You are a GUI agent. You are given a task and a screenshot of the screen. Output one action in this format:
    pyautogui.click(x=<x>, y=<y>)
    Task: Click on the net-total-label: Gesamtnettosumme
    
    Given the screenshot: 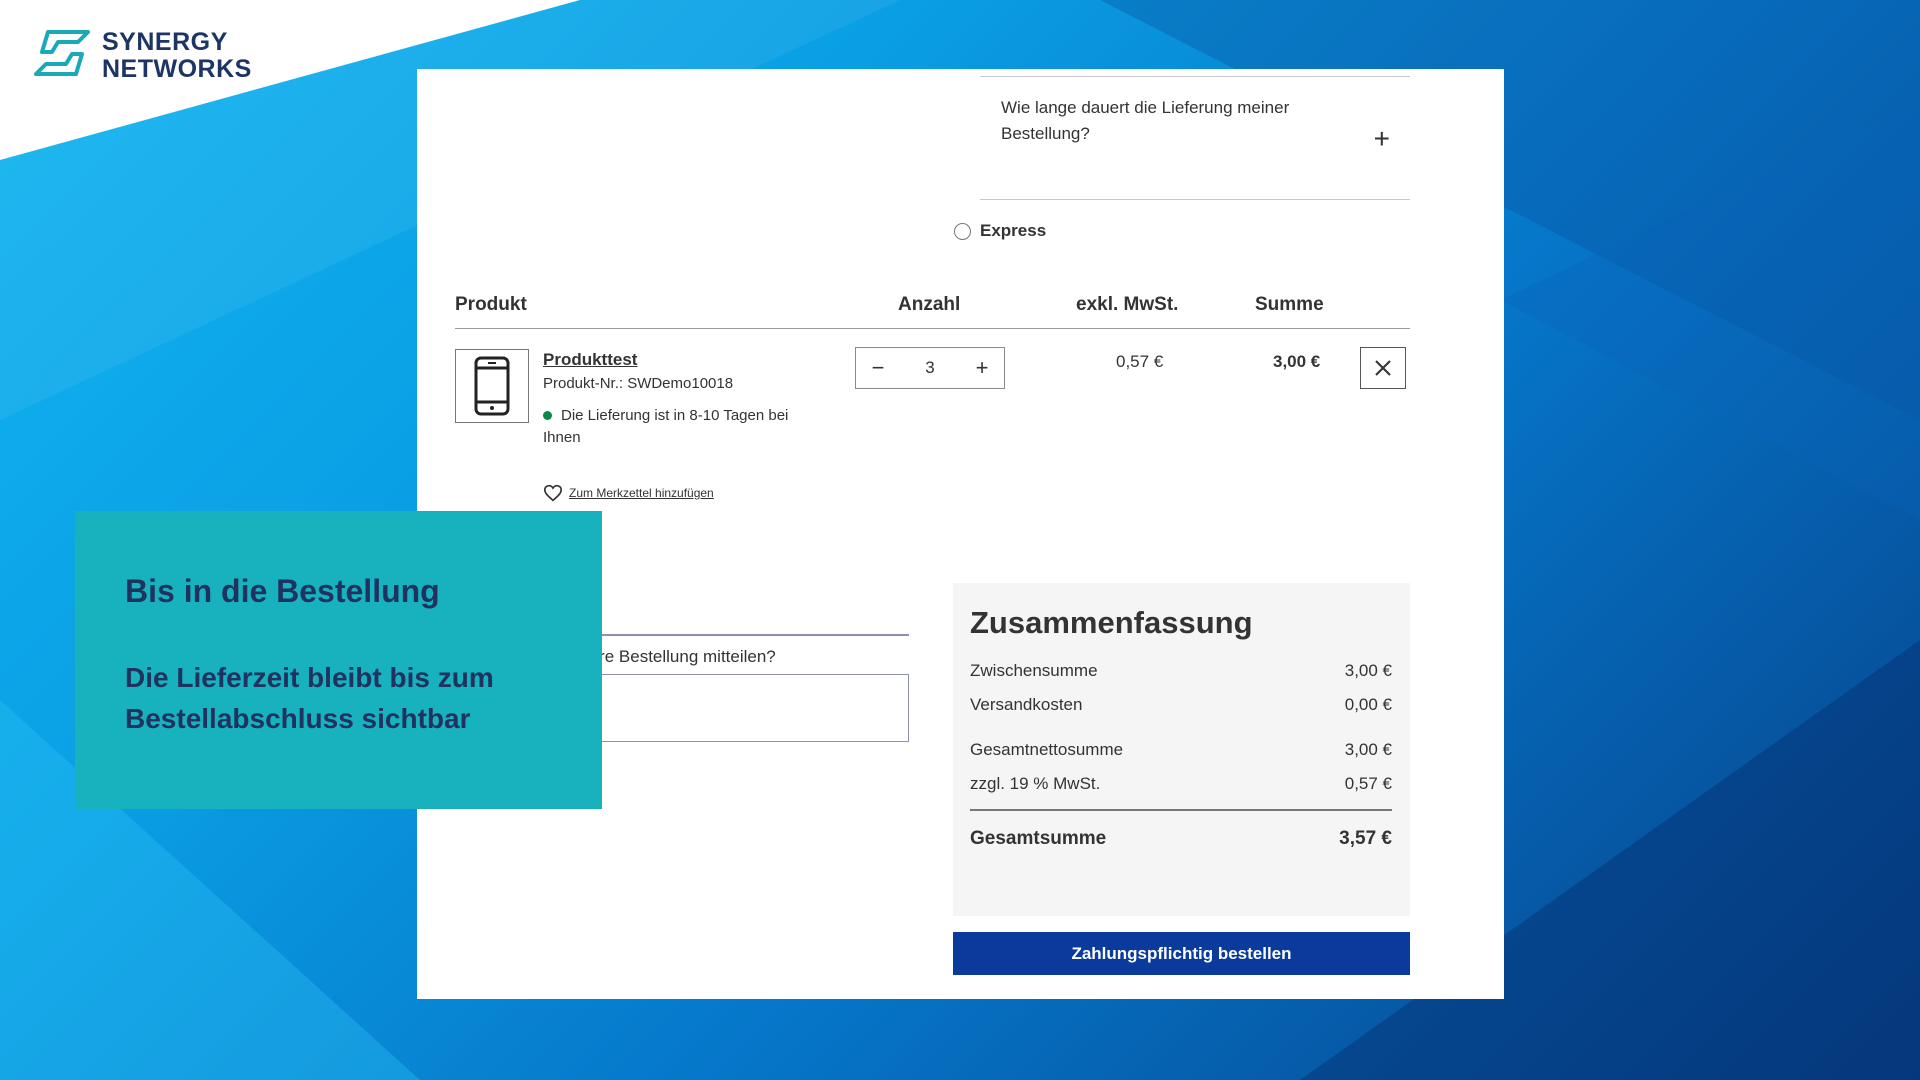 What is the action you would take?
    pyautogui.click(x=1047, y=749)
    